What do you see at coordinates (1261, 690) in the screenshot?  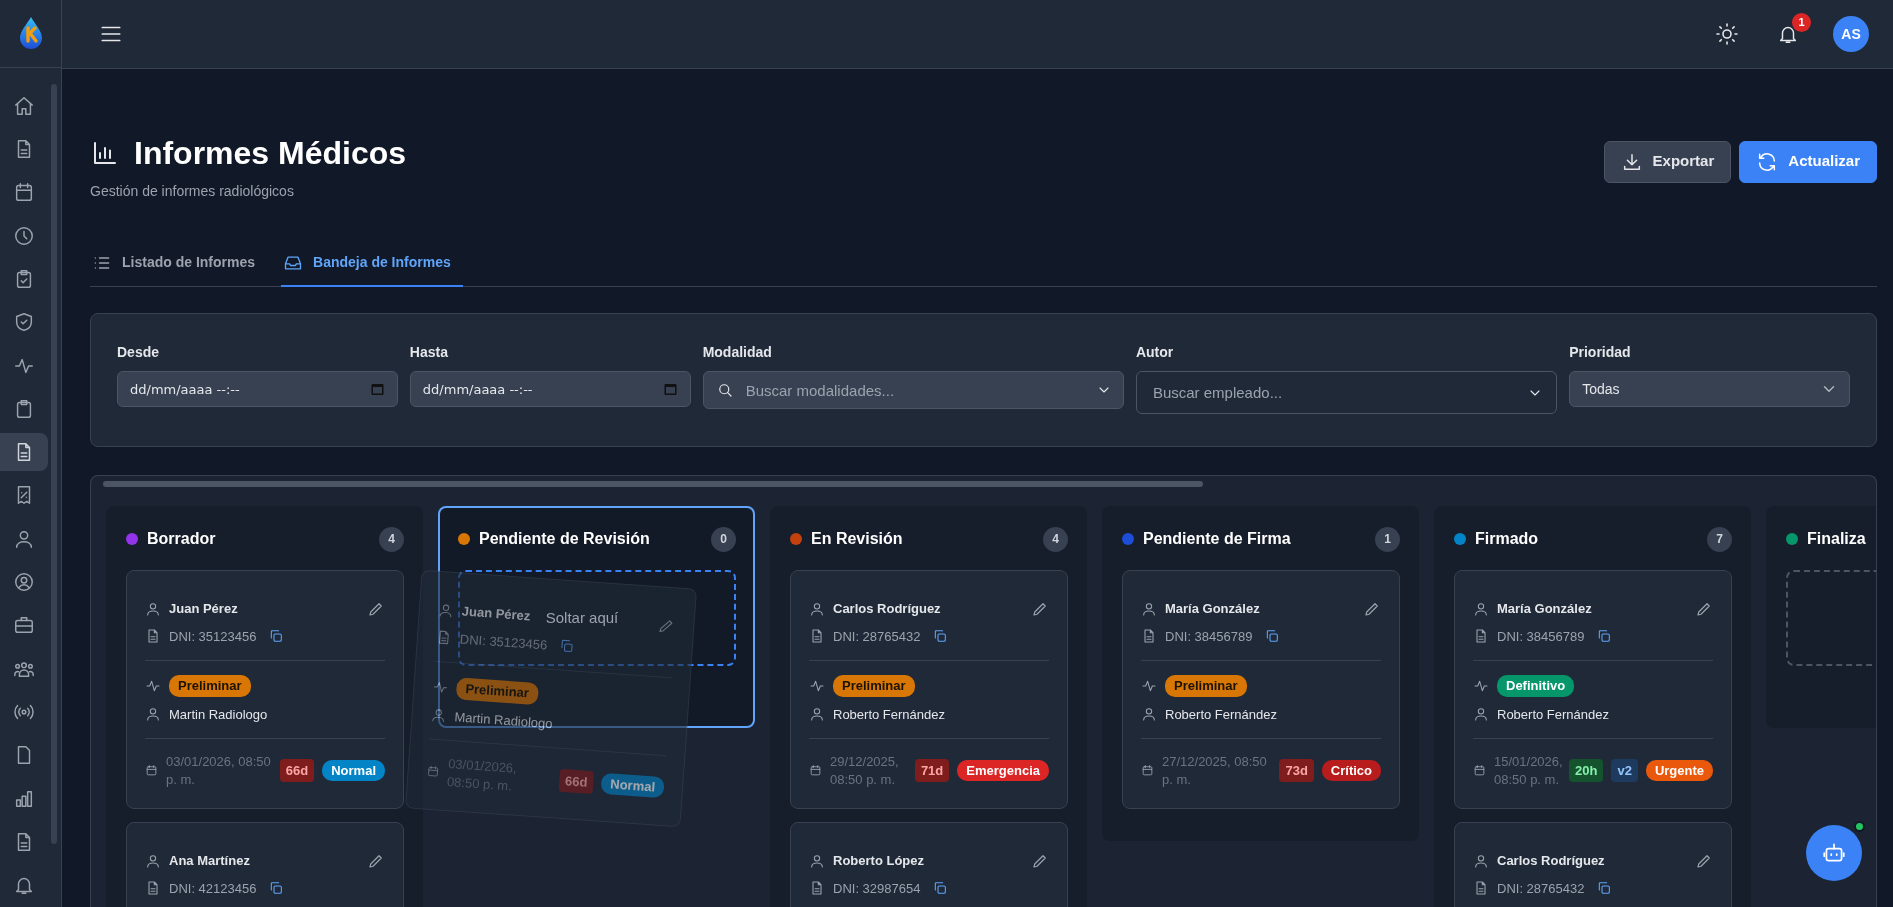 I see `report-card: María González DNI: 38456789 Preliminar Roberto Fernández 27/12/2025, 08:50 p. m. 73d Crítico` at bounding box center [1261, 690].